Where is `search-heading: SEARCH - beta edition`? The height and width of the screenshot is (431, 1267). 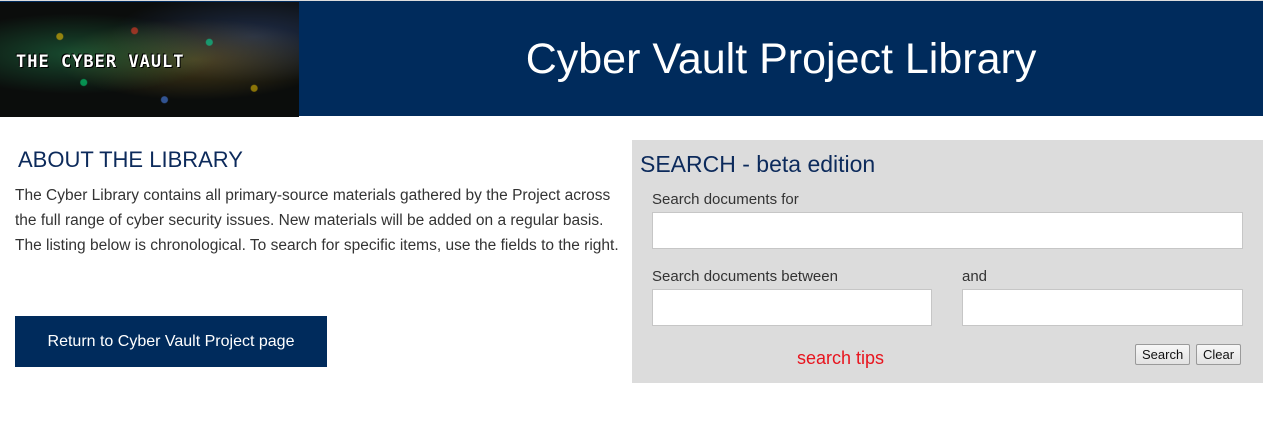 search-heading: SEARCH - beta edition is located at coordinates (758, 164).